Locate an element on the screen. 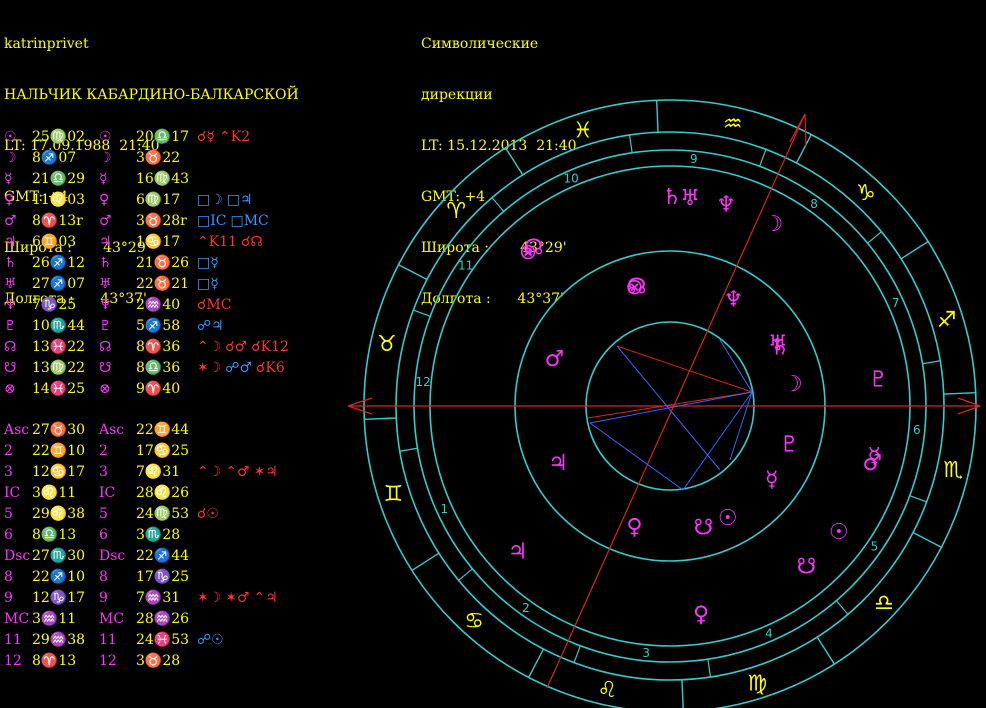 This screenshot has width=986, height=708. zodiac-glyph: ♍ is located at coordinates (757, 684).